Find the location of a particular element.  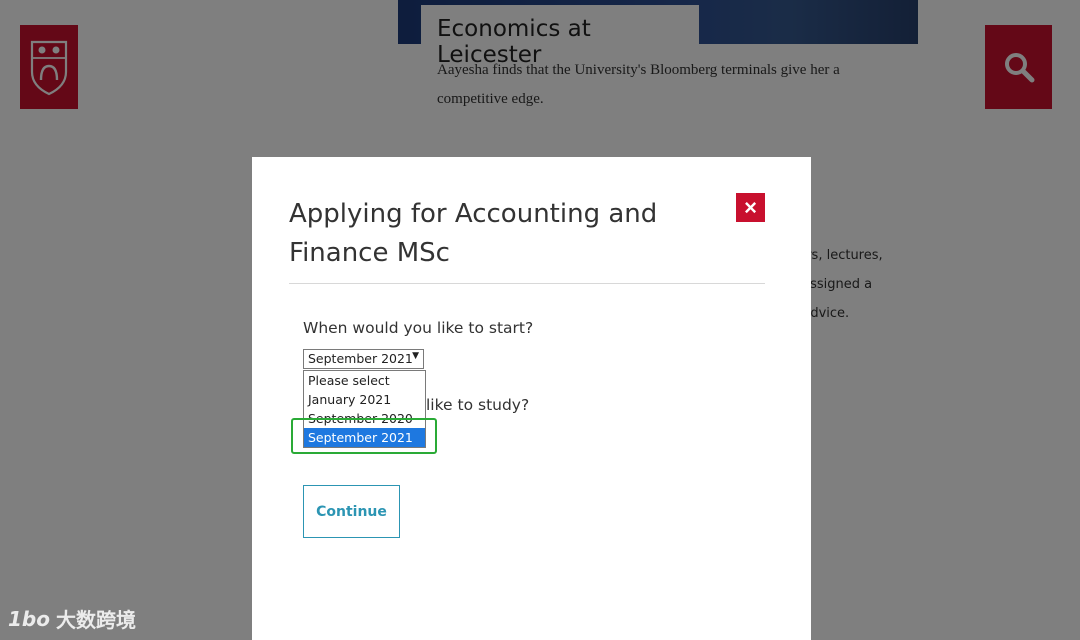

close-icon: × is located at coordinates (750, 207).